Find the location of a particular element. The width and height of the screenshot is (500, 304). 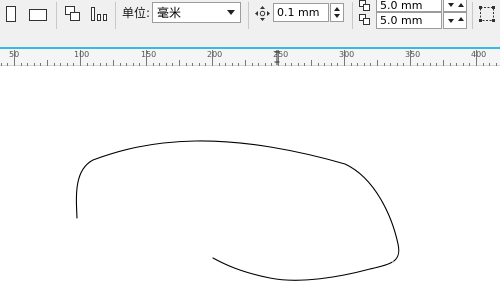

treat-as-filled-icon is located at coordinates (487, 14).